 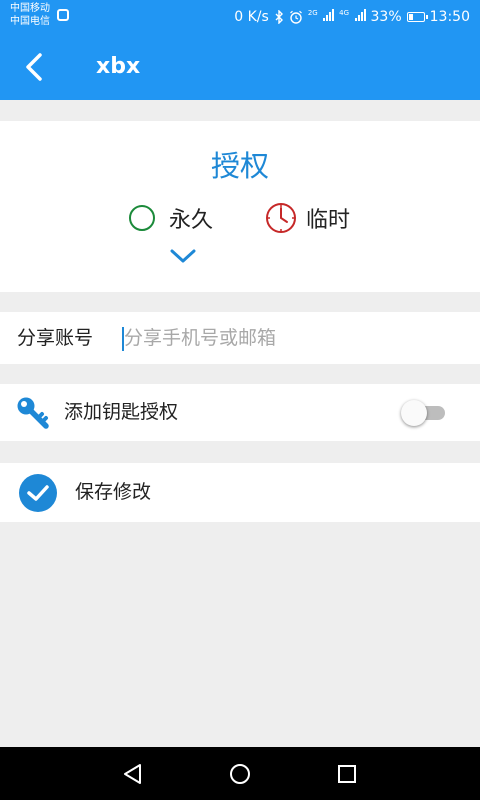 I want to click on save-changes-label: 保存修改, so click(x=113, y=492).